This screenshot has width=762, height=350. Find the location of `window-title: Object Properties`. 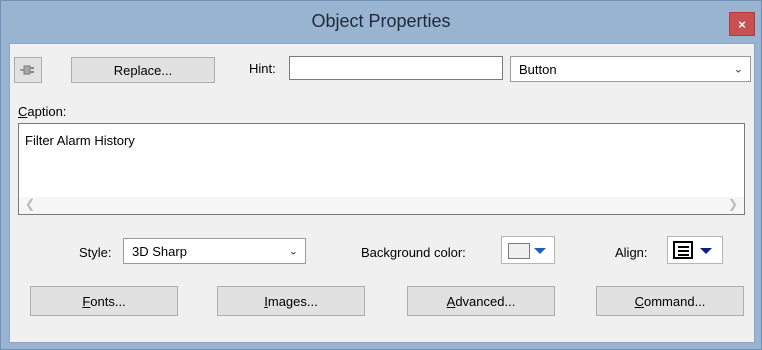

window-title: Object Properties is located at coordinates (381, 21).